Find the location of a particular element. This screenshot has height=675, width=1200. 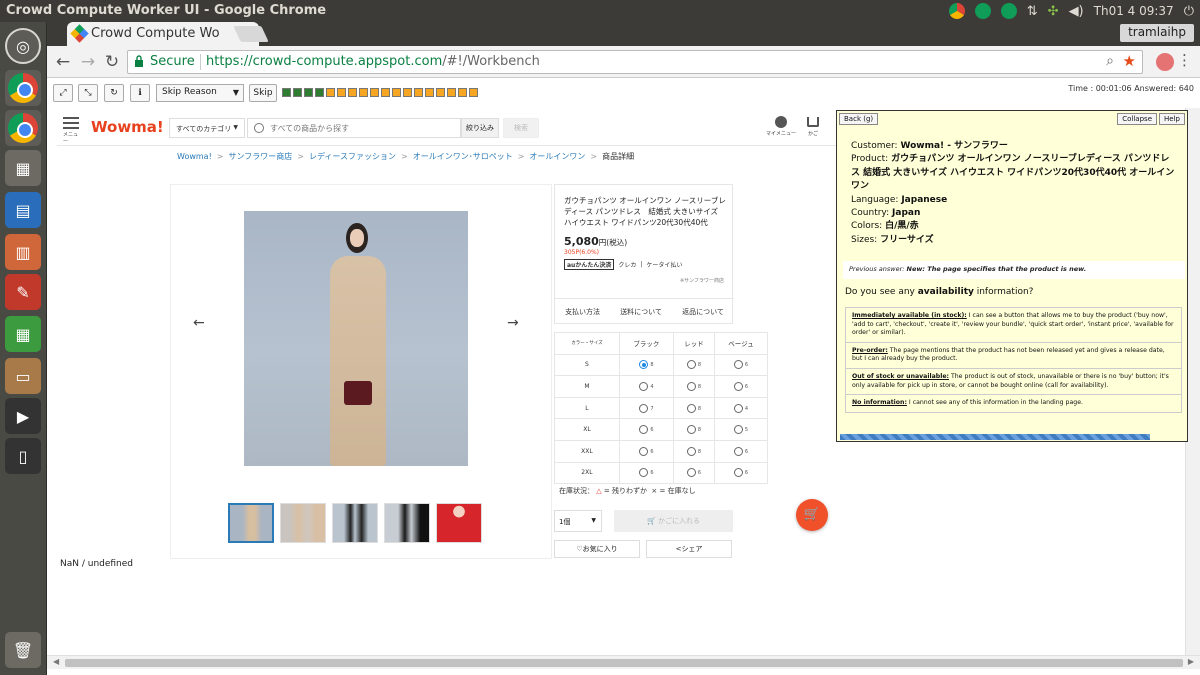

power-icon: ⏻ is located at coordinates (1189, 11).